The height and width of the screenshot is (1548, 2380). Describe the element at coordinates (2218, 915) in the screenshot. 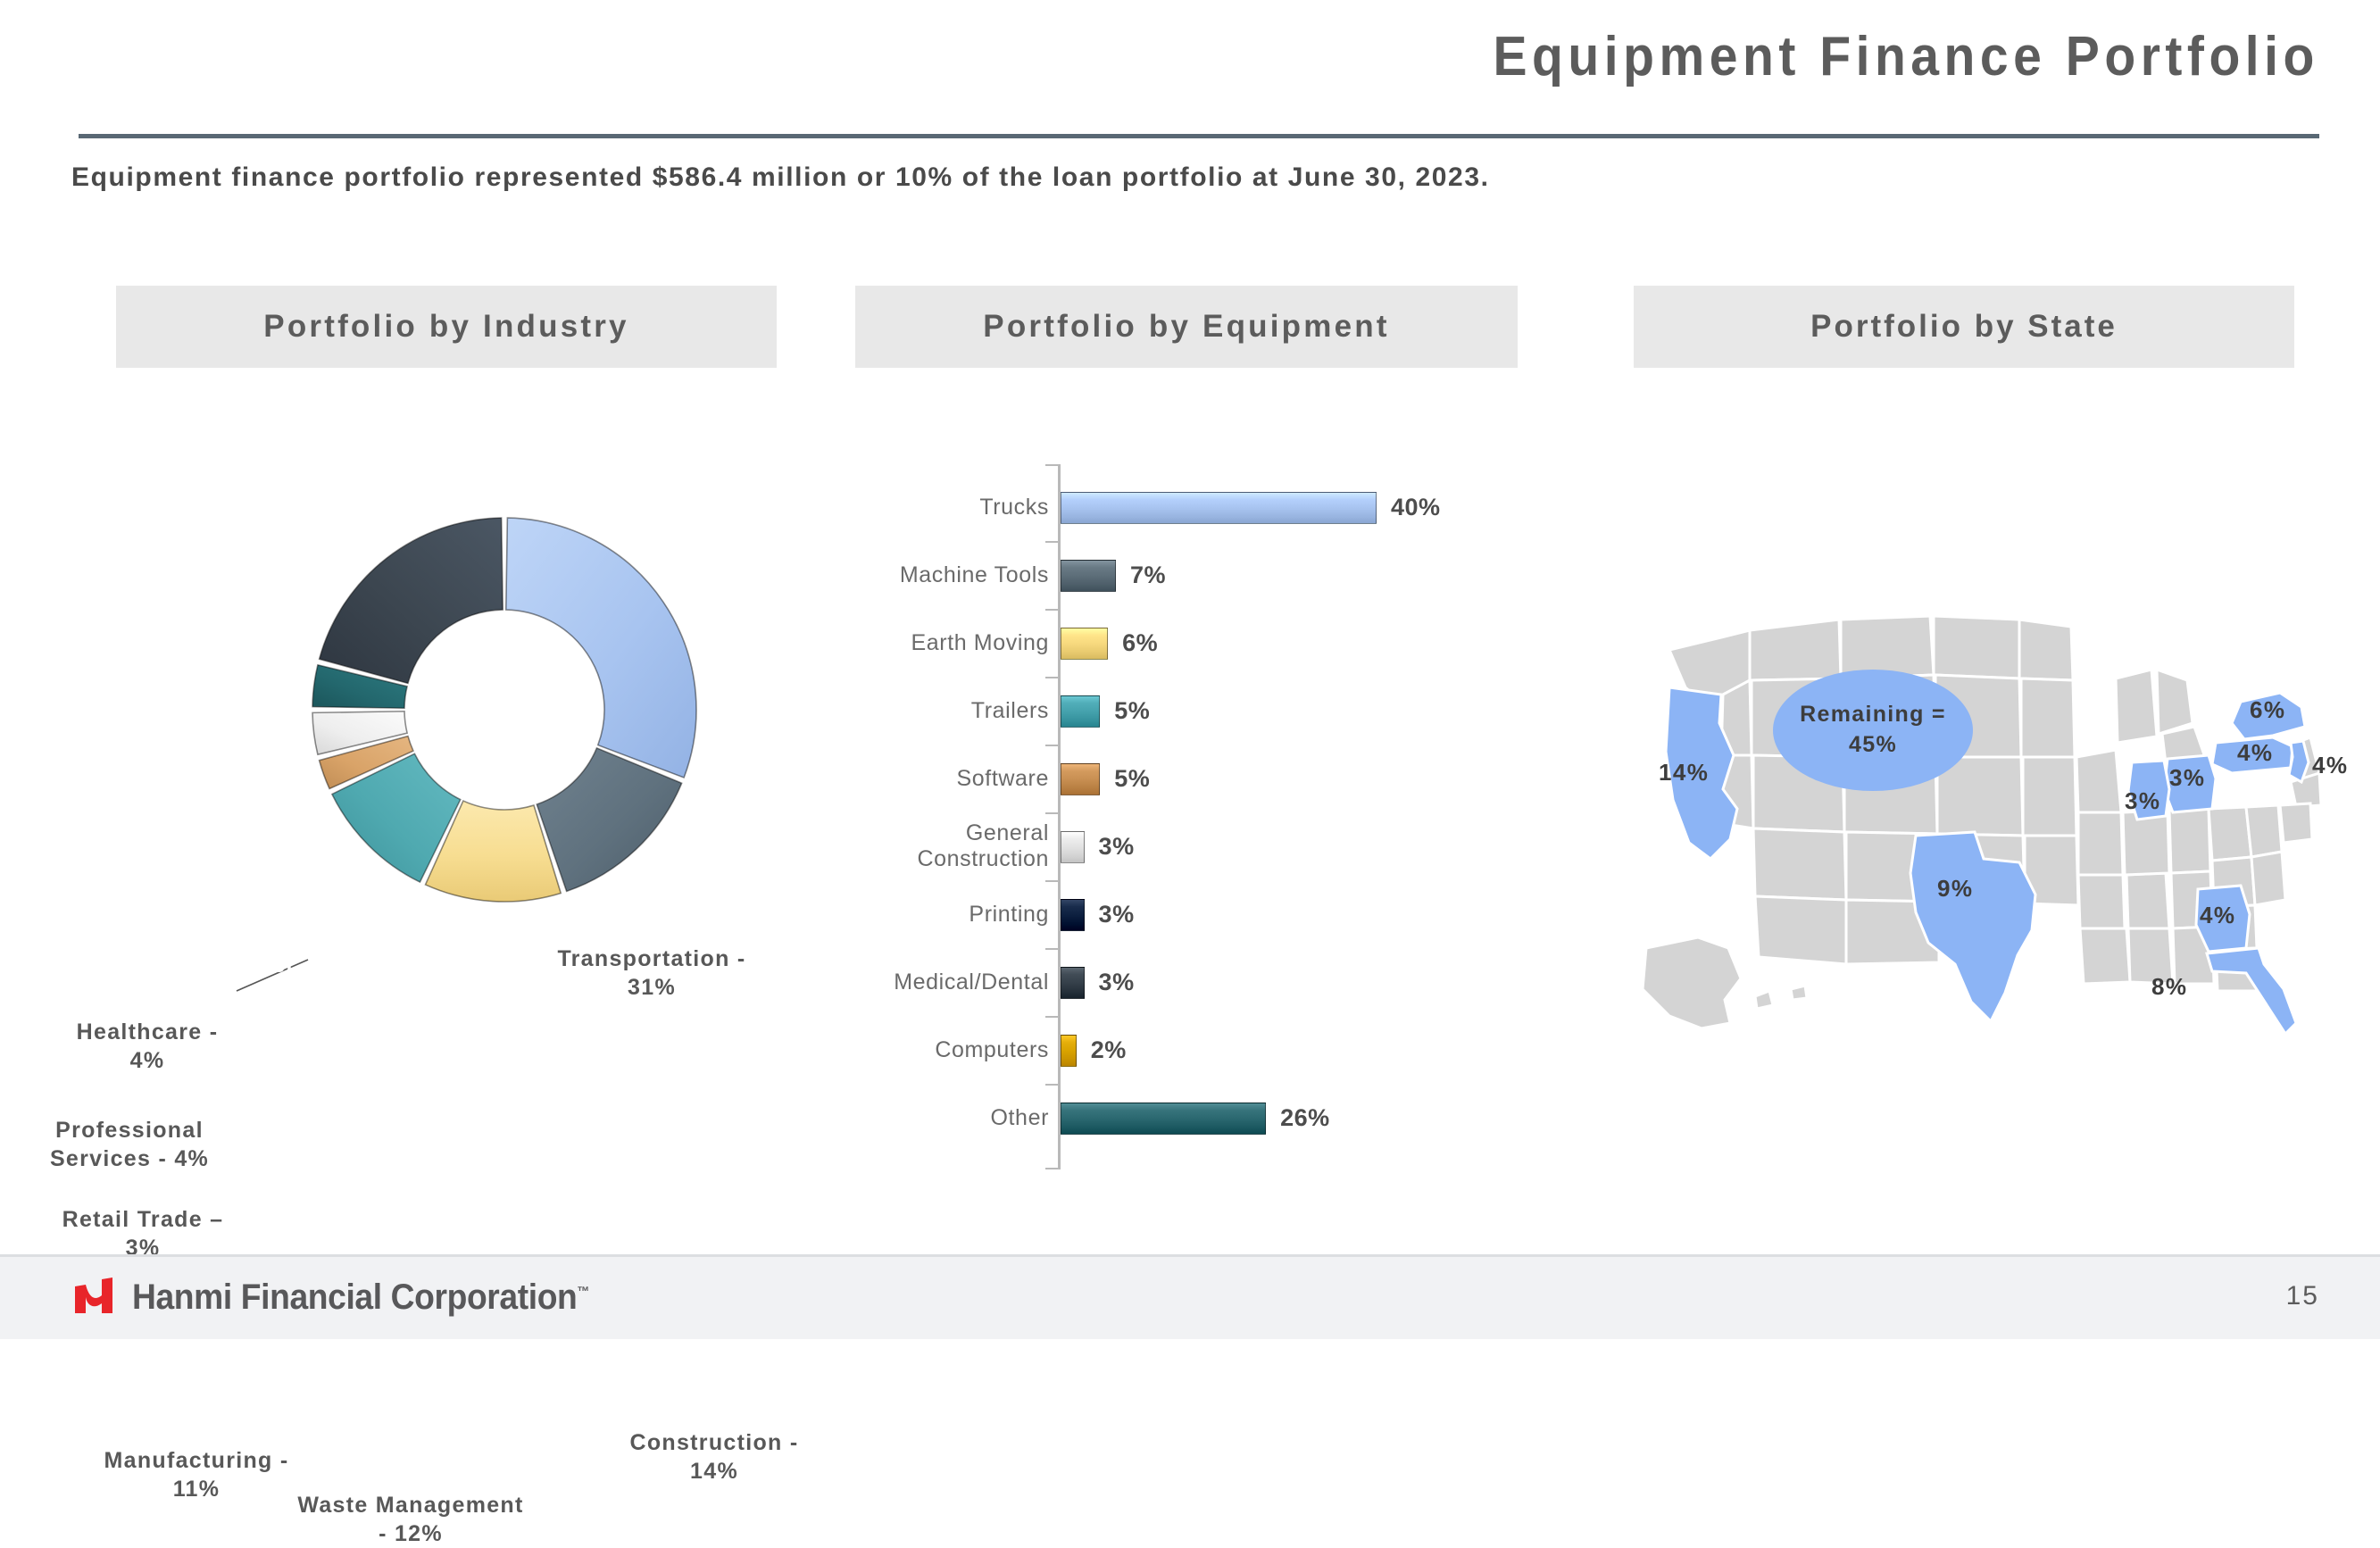

I see `map-pct-georgia: 4%` at that location.